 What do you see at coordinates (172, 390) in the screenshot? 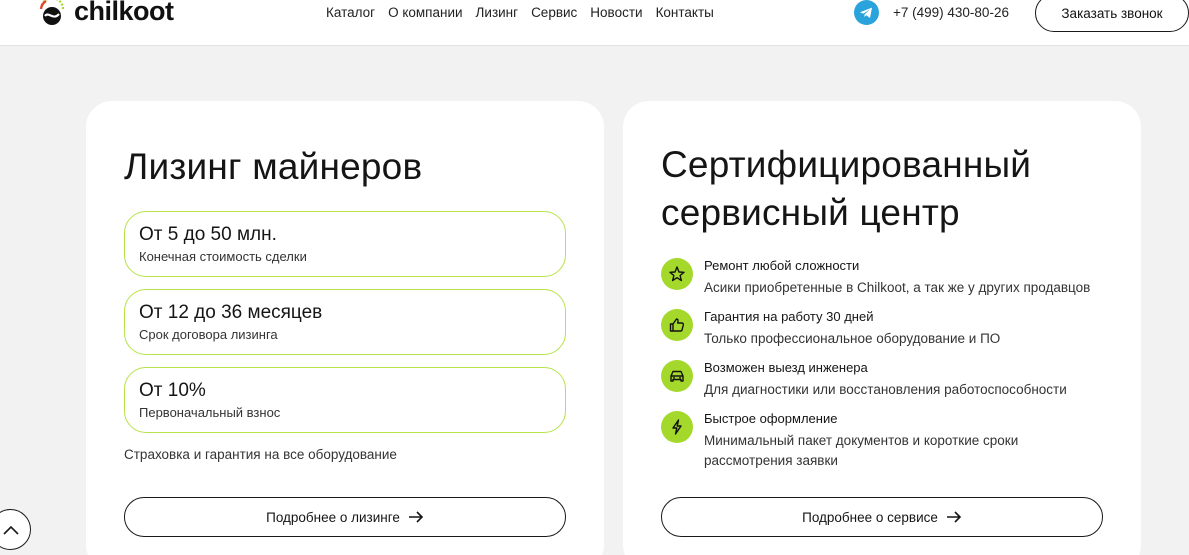
I see `stat-value: От 10%` at bounding box center [172, 390].